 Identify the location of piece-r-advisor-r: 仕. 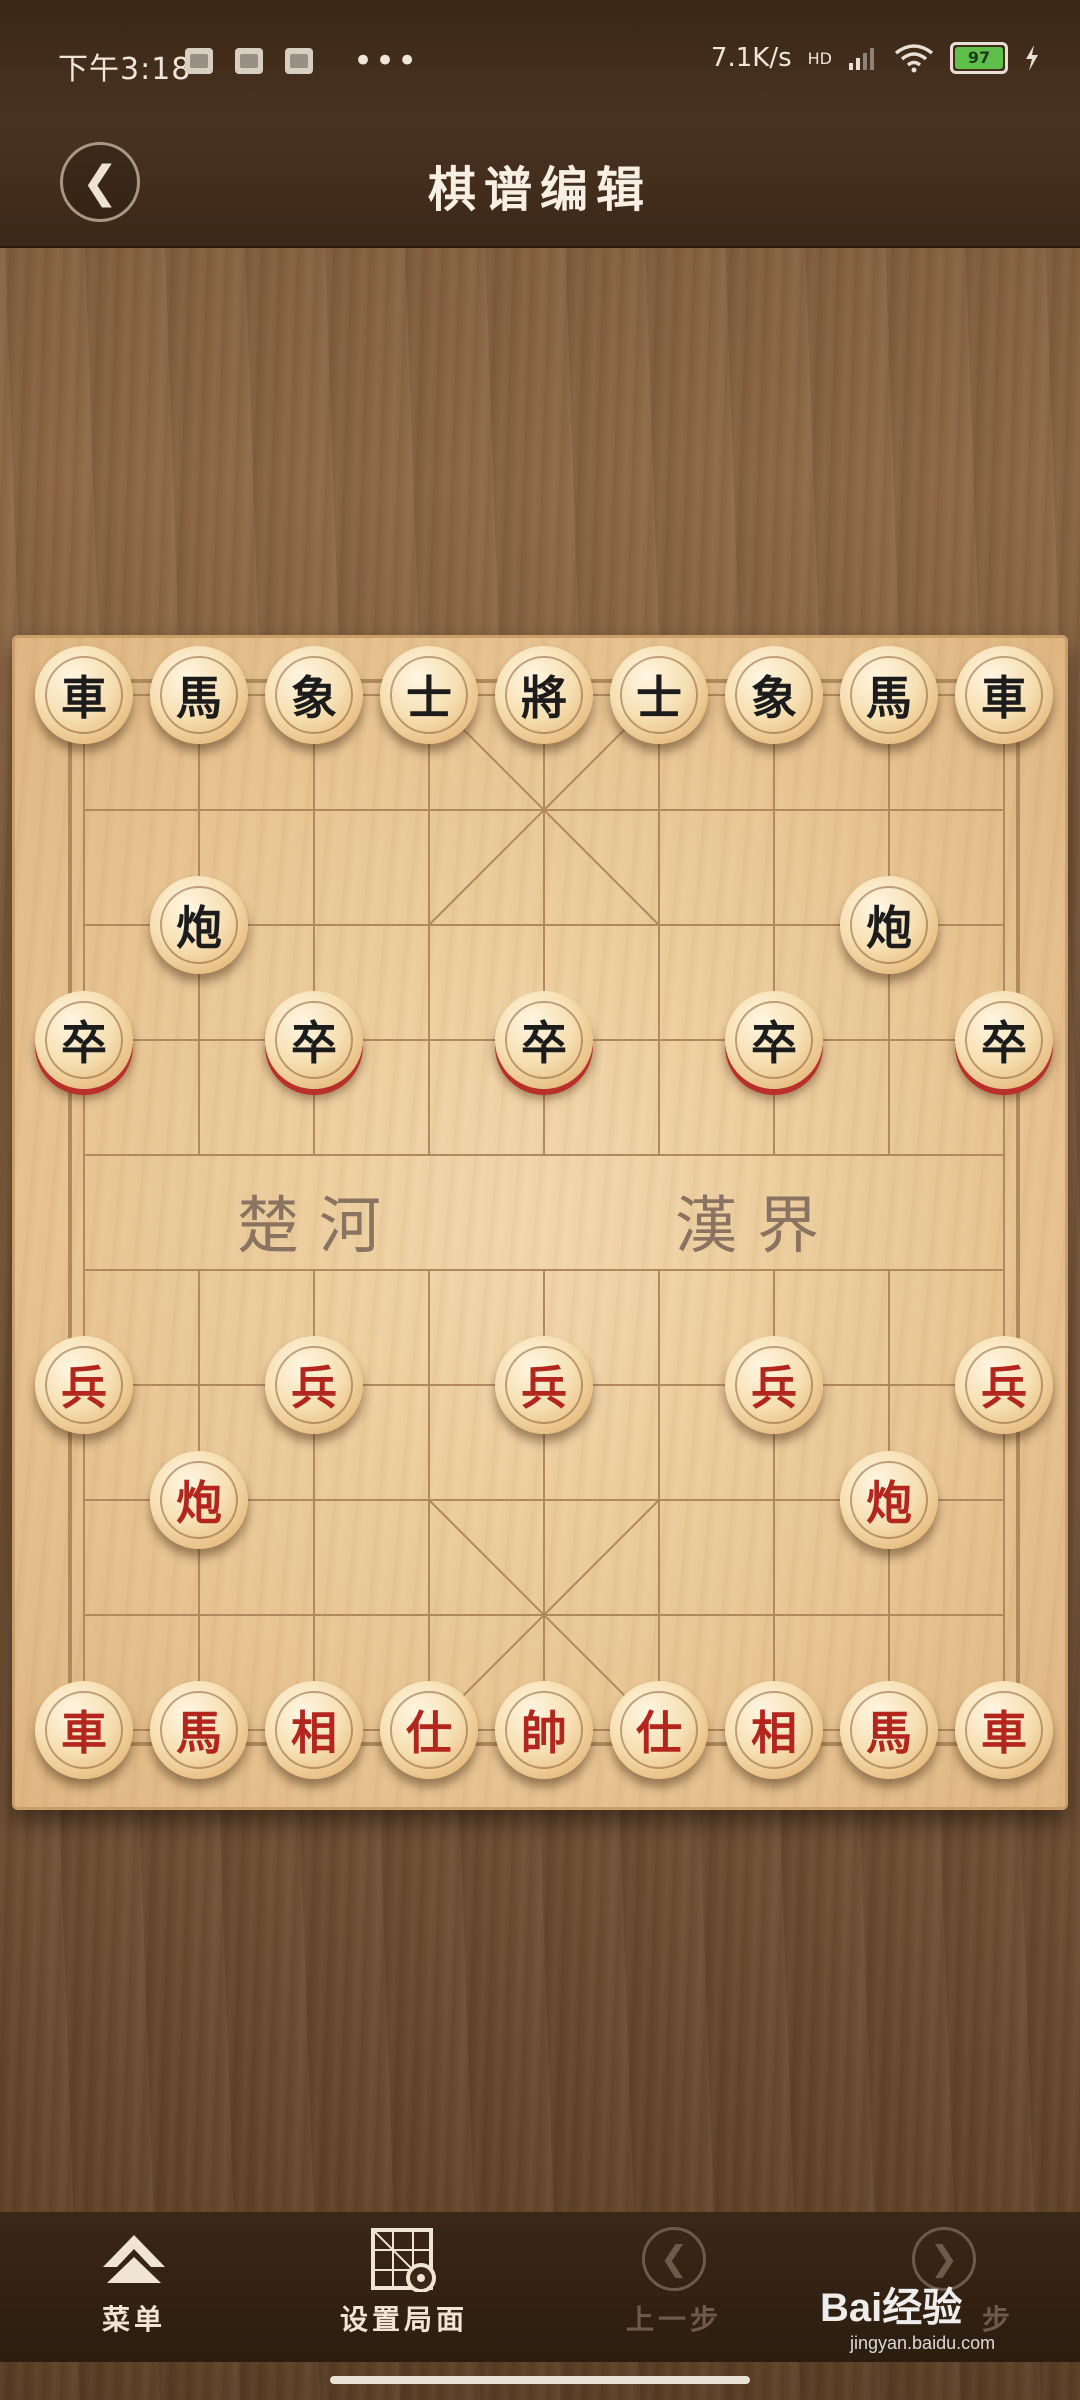
(659, 1730).